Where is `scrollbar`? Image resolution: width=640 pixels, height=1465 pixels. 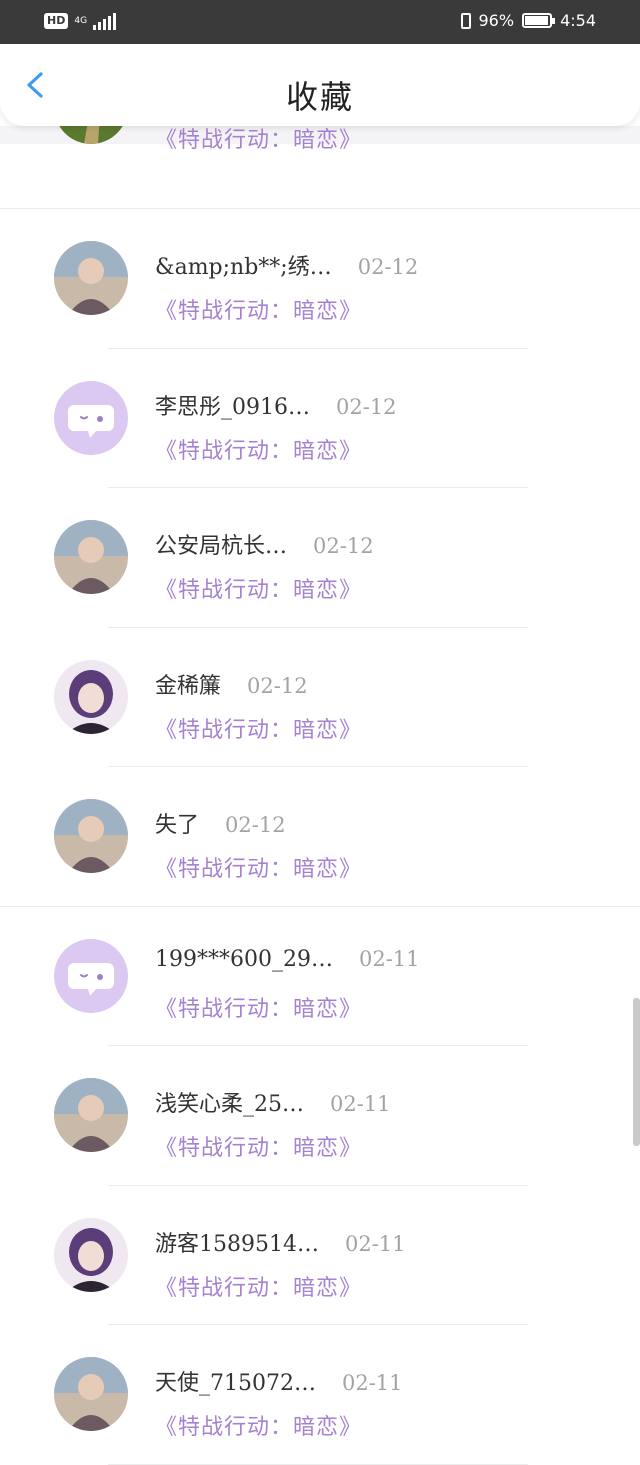
scrollbar is located at coordinates (636, 1072).